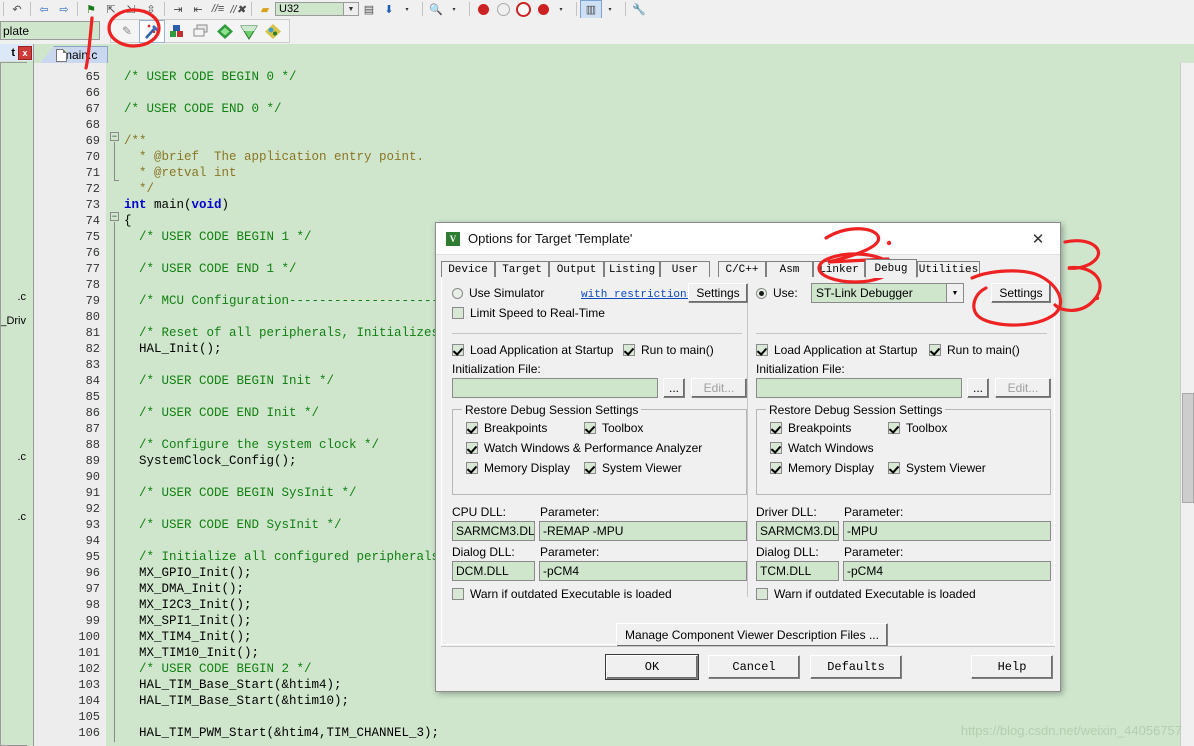  Describe the element at coordinates (188, 621) in the screenshot. I see `code-line: MX_SPI1_Init();` at that location.